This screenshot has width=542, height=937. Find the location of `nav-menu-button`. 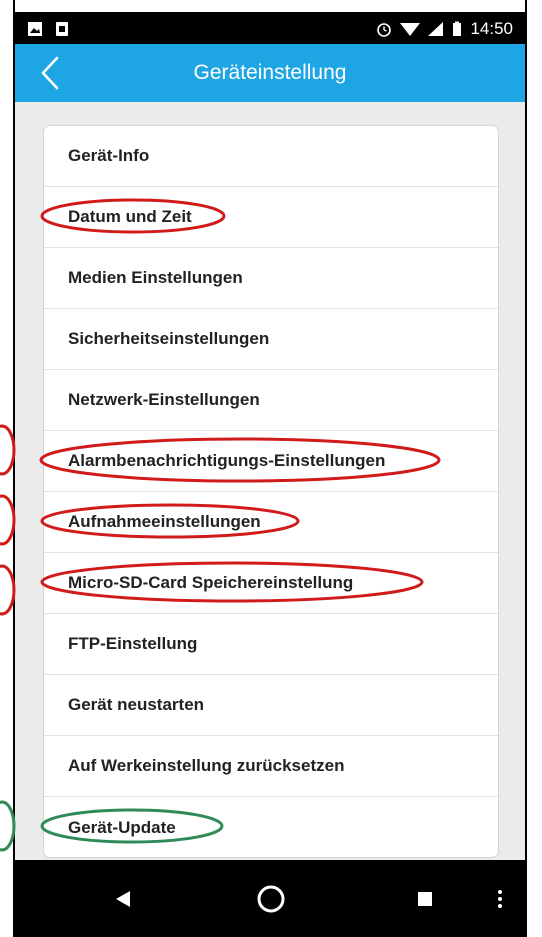

nav-menu-button is located at coordinates (500, 898).